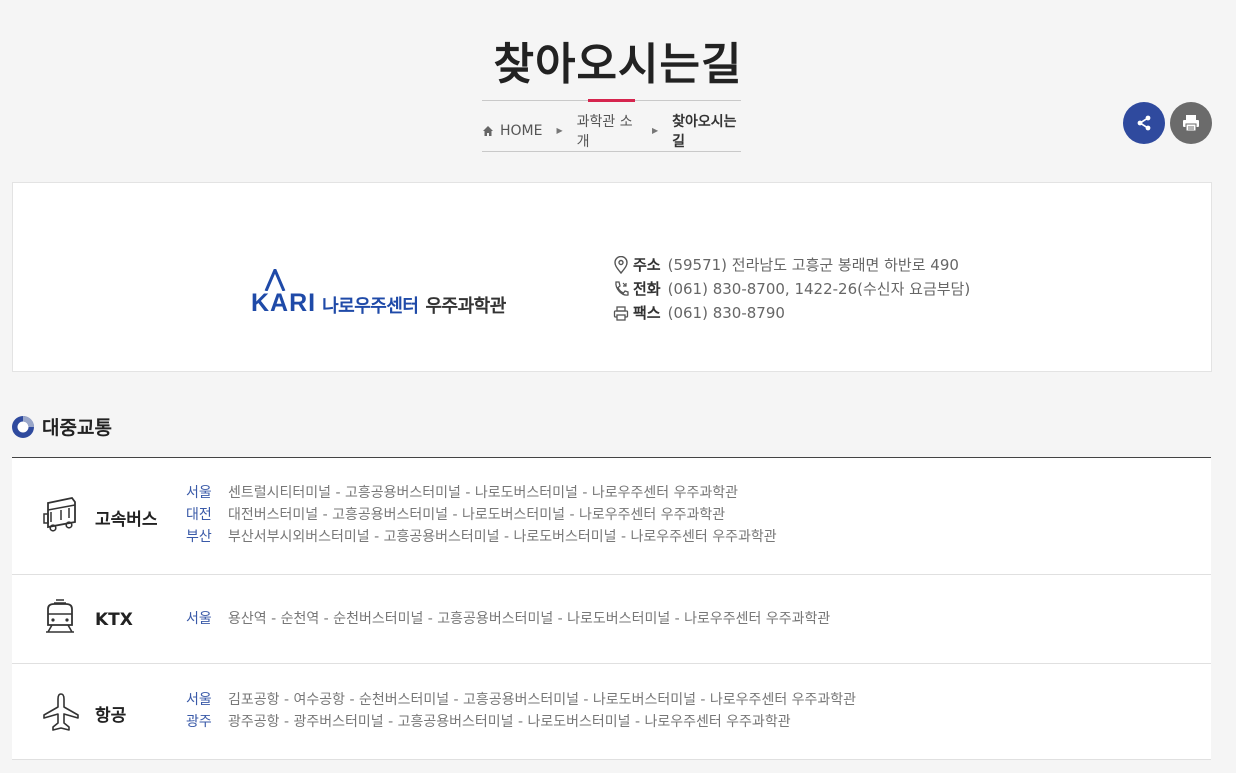  What do you see at coordinates (23, 426) in the screenshot?
I see `donut-bullet-icon` at bounding box center [23, 426].